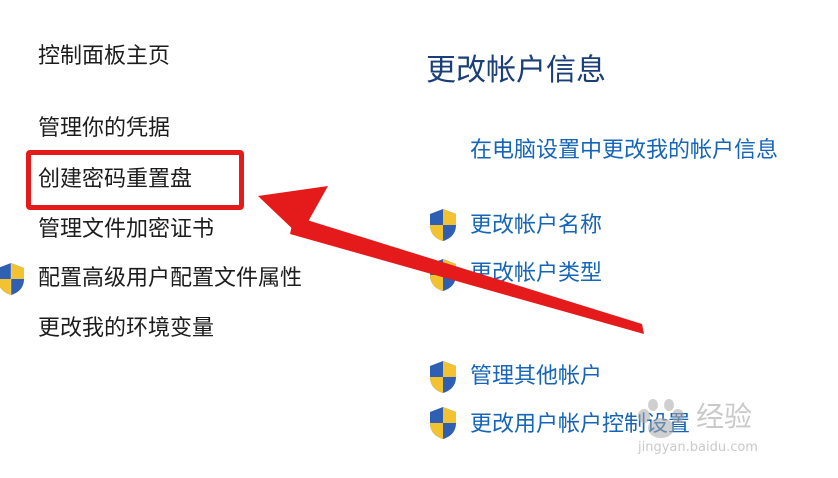  What do you see at coordinates (580, 425) in the screenshot?
I see `link-change-uac-settings: 更改用户帐户控制设置` at bounding box center [580, 425].